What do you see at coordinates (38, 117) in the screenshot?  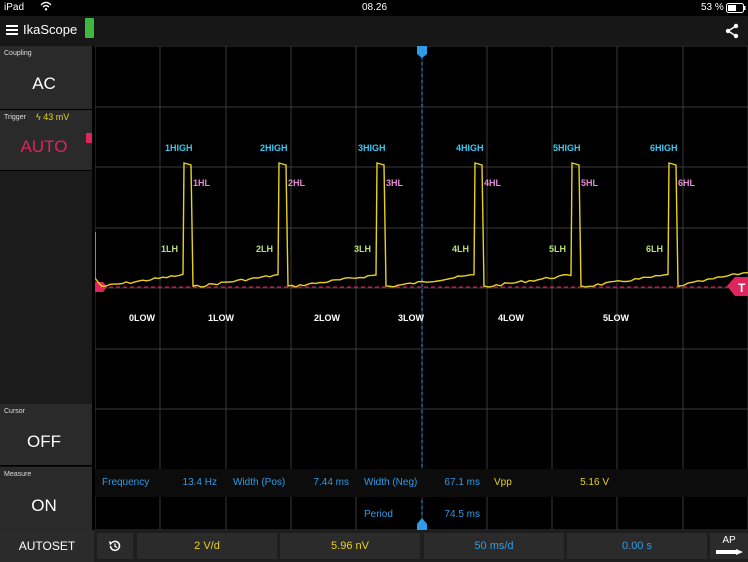 I see `trigger-bolt-icon: ϟ` at bounding box center [38, 117].